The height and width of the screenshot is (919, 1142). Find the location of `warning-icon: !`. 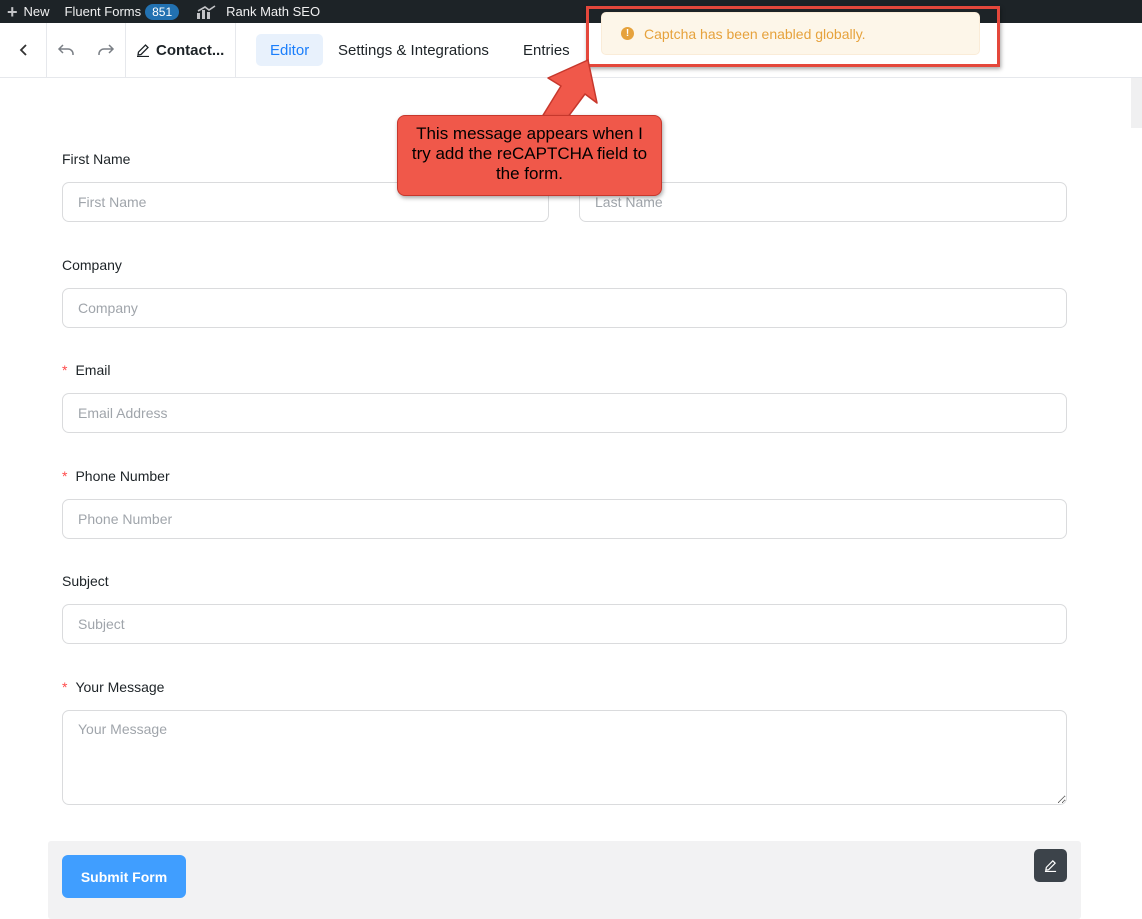

warning-icon: ! is located at coordinates (627, 33).